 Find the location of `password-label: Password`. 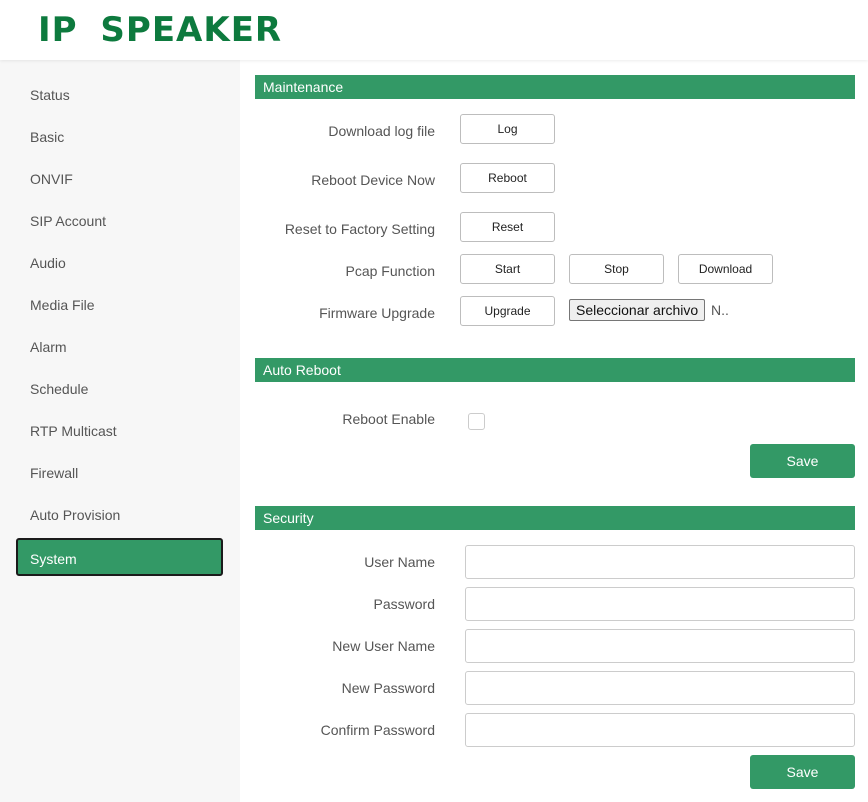

password-label: Password is located at coordinates (404, 604).